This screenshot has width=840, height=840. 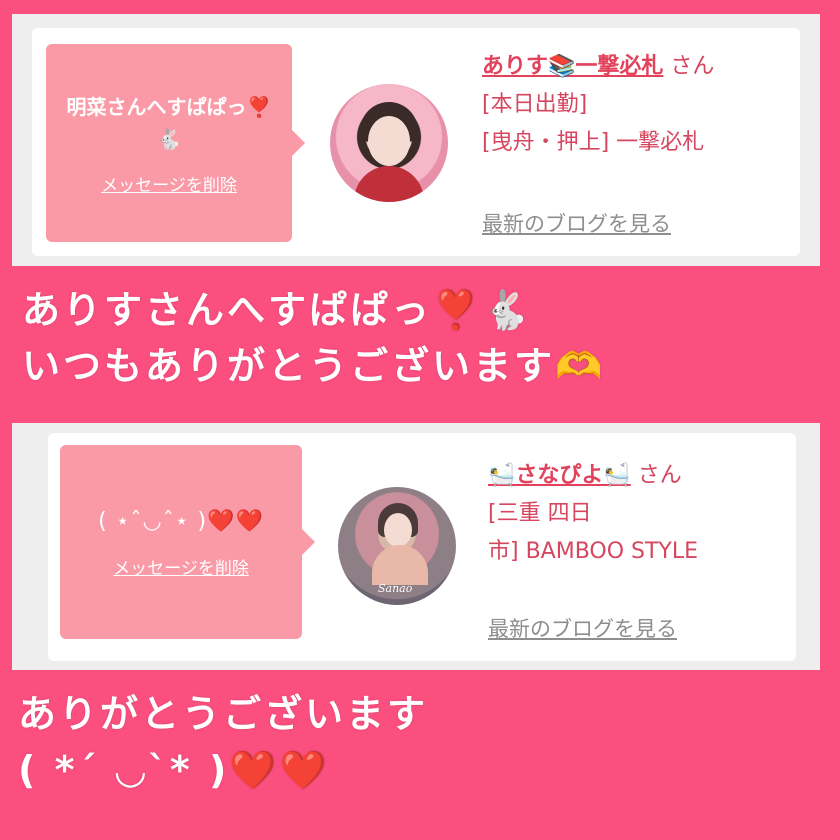 What do you see at coordinates (593, 551) in the screenshot?
I see `sender-shop: 市] BAMBOO STYLE` at bounding box center [593, 551].